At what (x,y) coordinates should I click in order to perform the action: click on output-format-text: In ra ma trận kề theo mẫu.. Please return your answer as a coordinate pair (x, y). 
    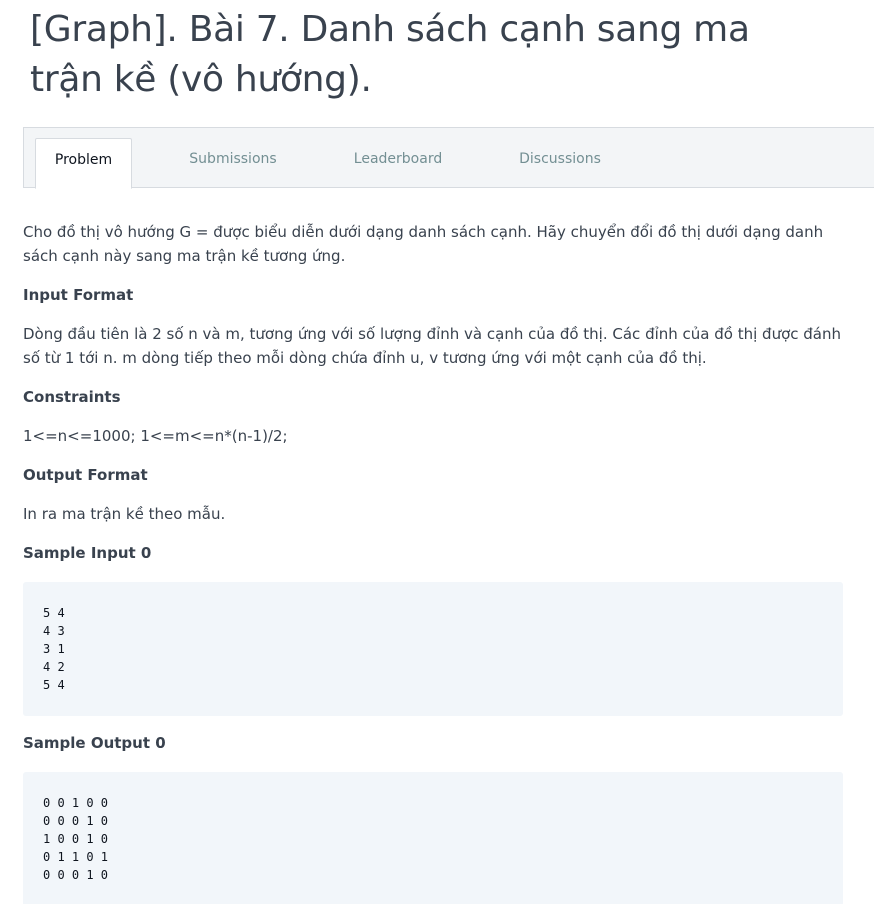
    Looking at the image, I should click on (124, 514).